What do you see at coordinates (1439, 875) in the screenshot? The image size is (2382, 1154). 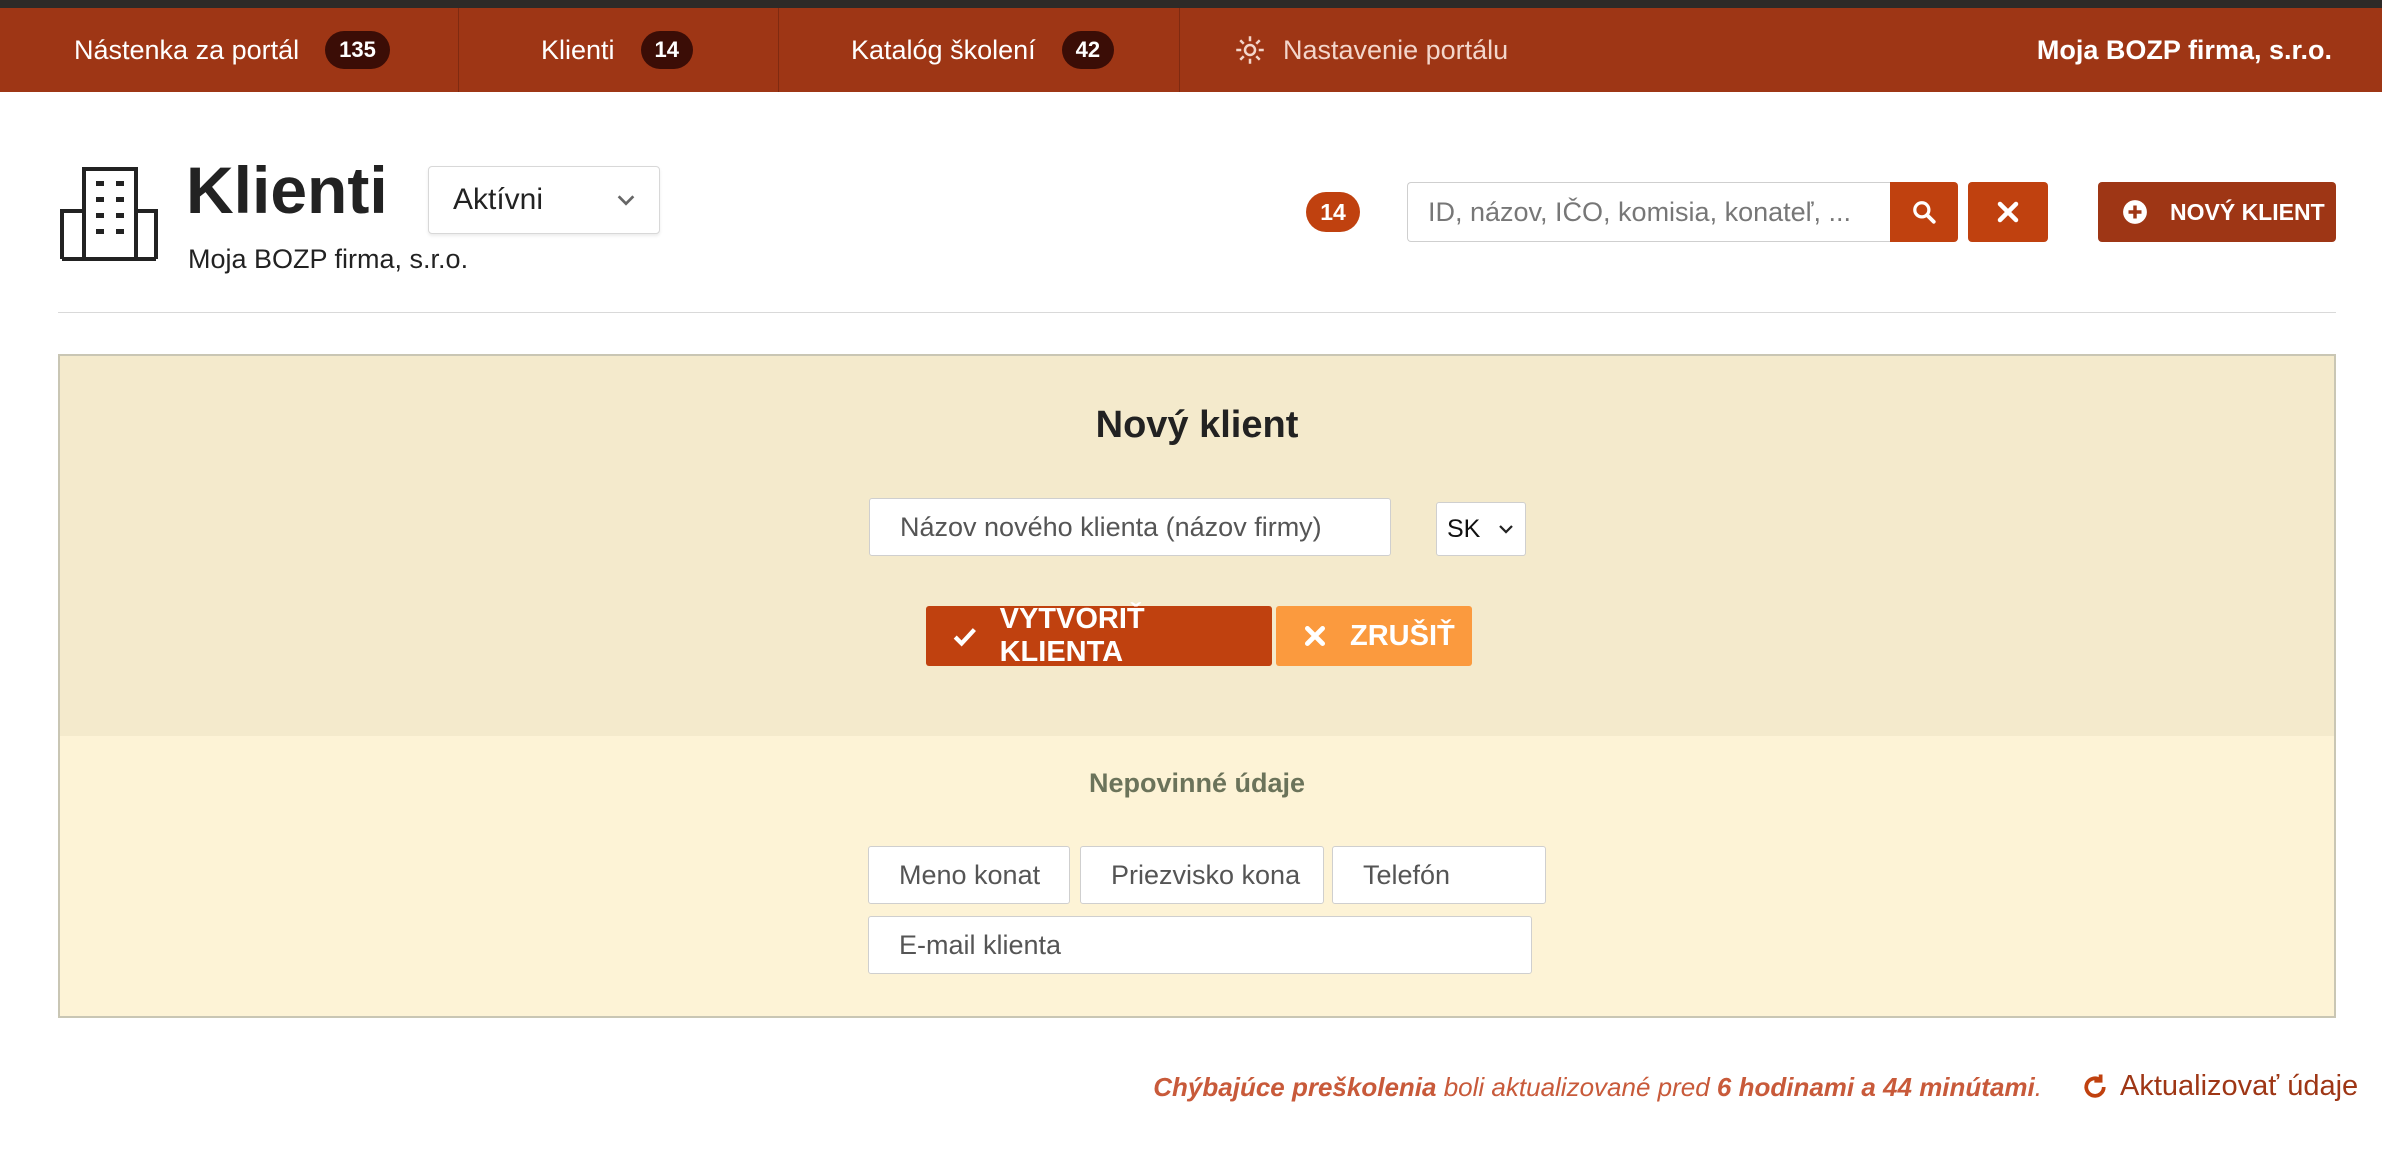 I see `phone-input` at bounding box center [1439, 875].